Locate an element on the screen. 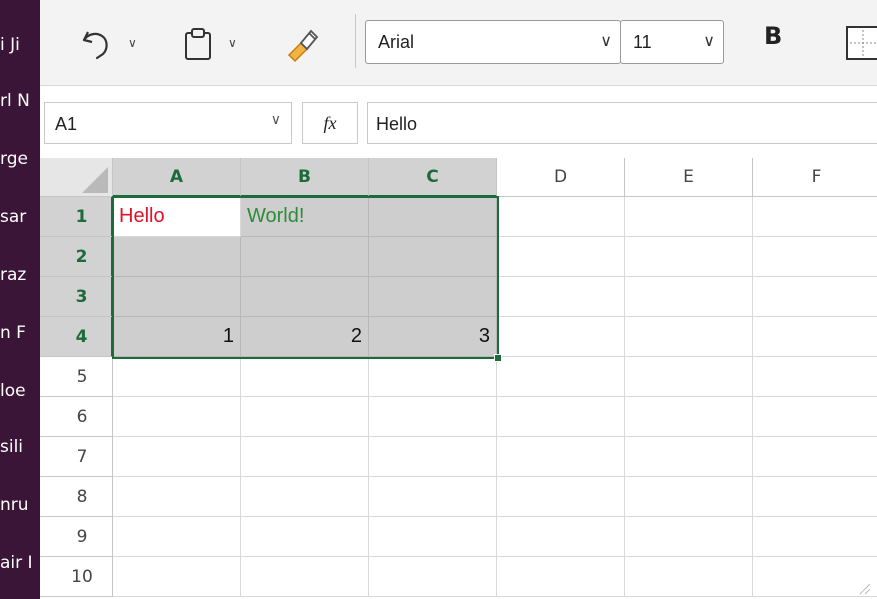 The width and height of the screenshot is (877, 599). left-panel-item: n F is located at coordinates (13, 333).